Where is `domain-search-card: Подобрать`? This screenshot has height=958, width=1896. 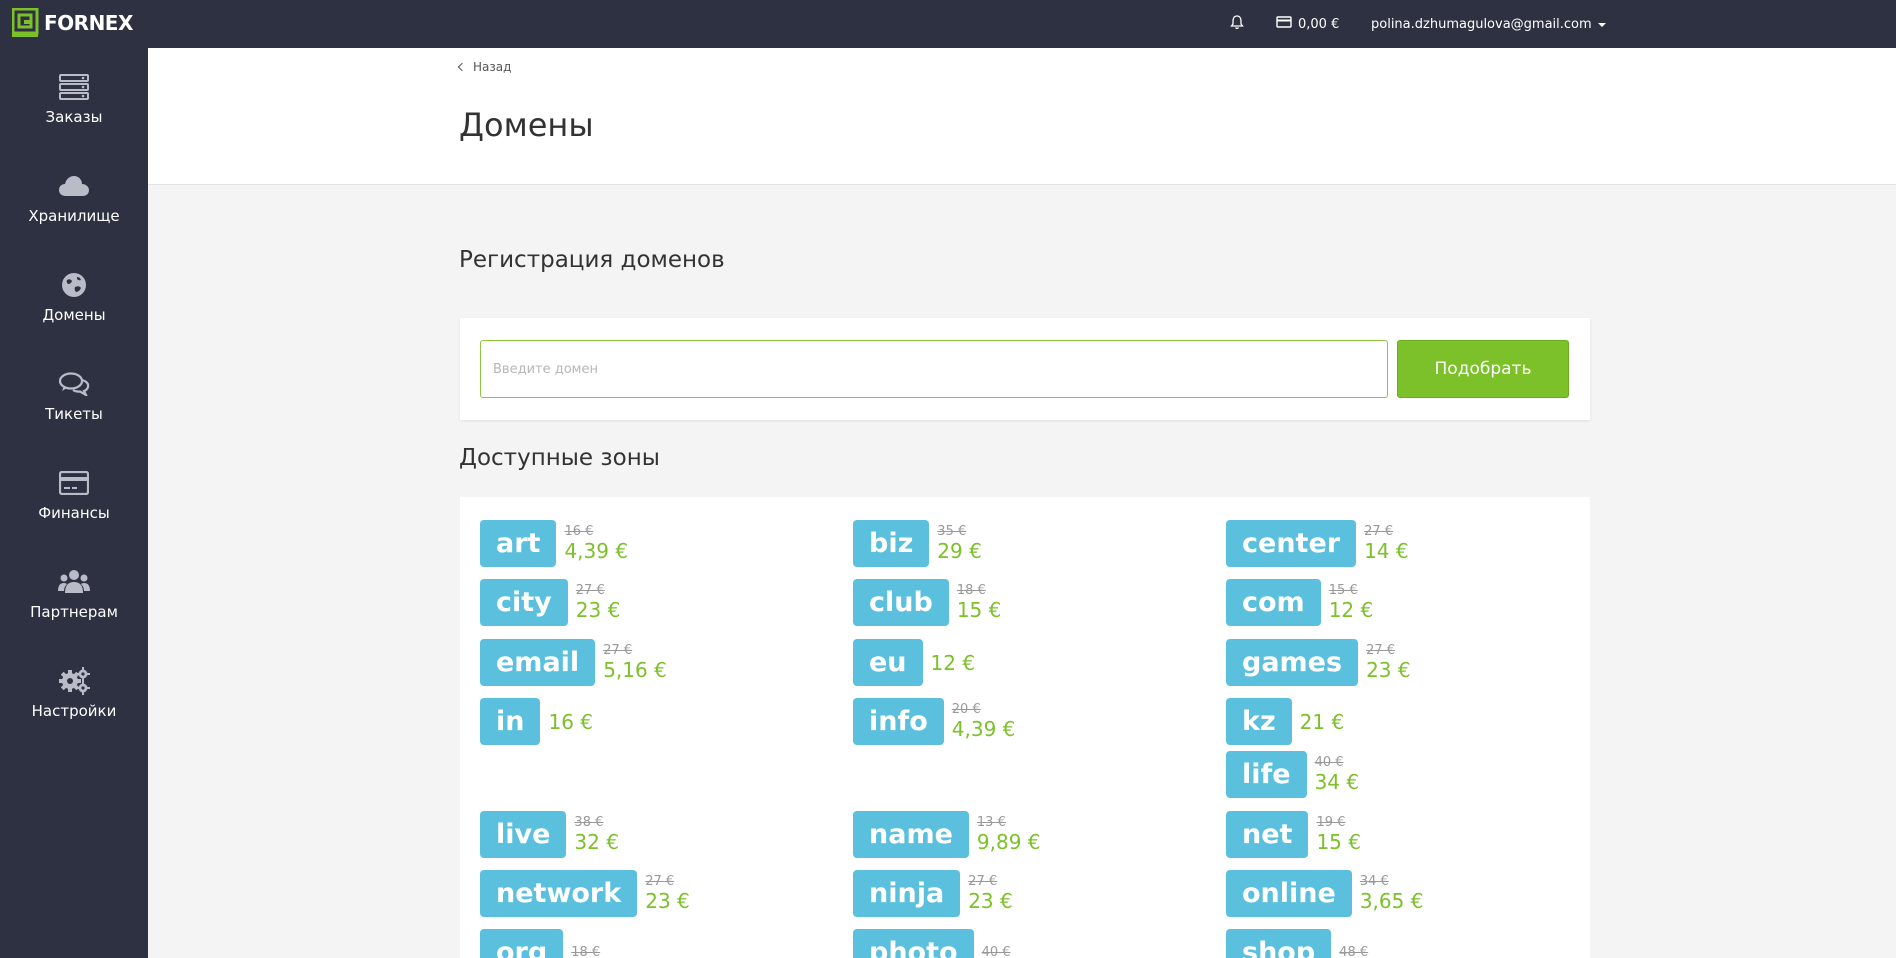
domain-search-card: Подобрать is located at coordinates (1025, 369).